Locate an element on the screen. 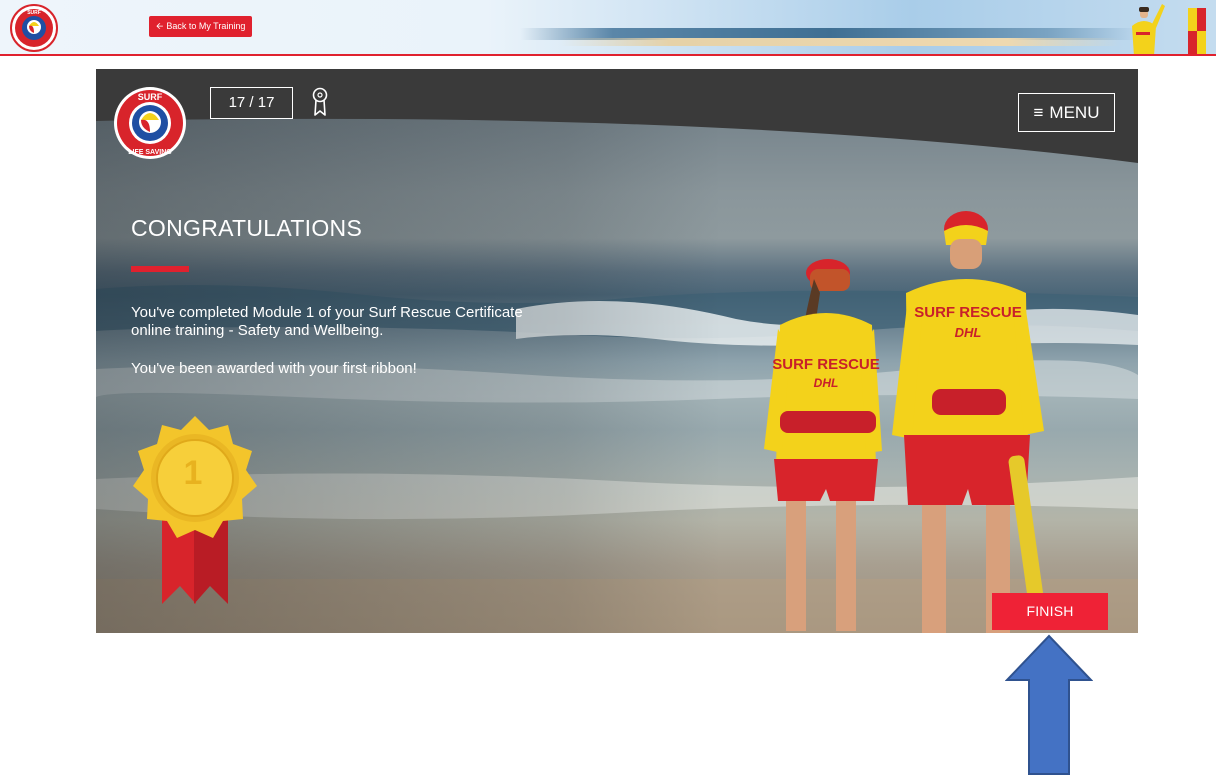  first-ribbon-medal-icon is located at coordinates (195, 510).